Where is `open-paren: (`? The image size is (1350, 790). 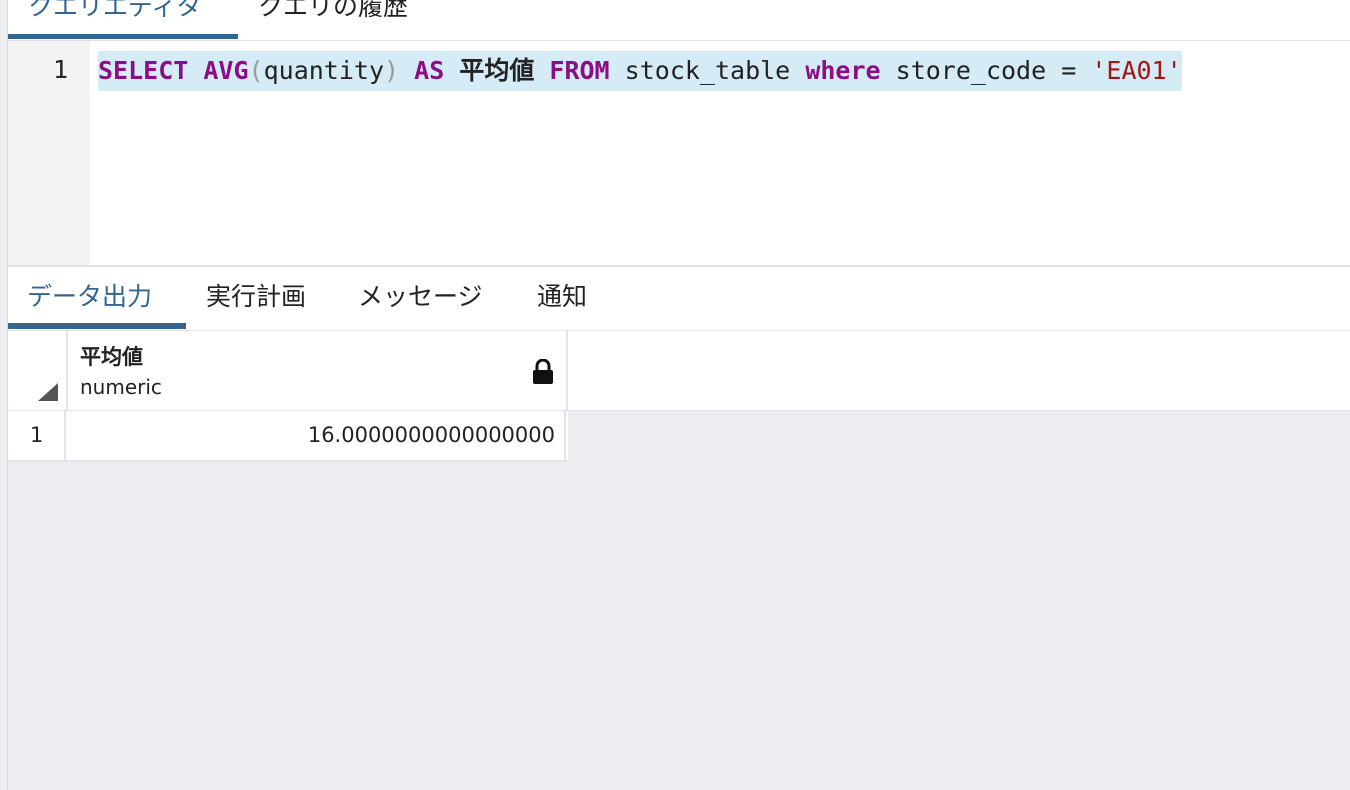 open-paren: ( is located at coordinates (256, 70).